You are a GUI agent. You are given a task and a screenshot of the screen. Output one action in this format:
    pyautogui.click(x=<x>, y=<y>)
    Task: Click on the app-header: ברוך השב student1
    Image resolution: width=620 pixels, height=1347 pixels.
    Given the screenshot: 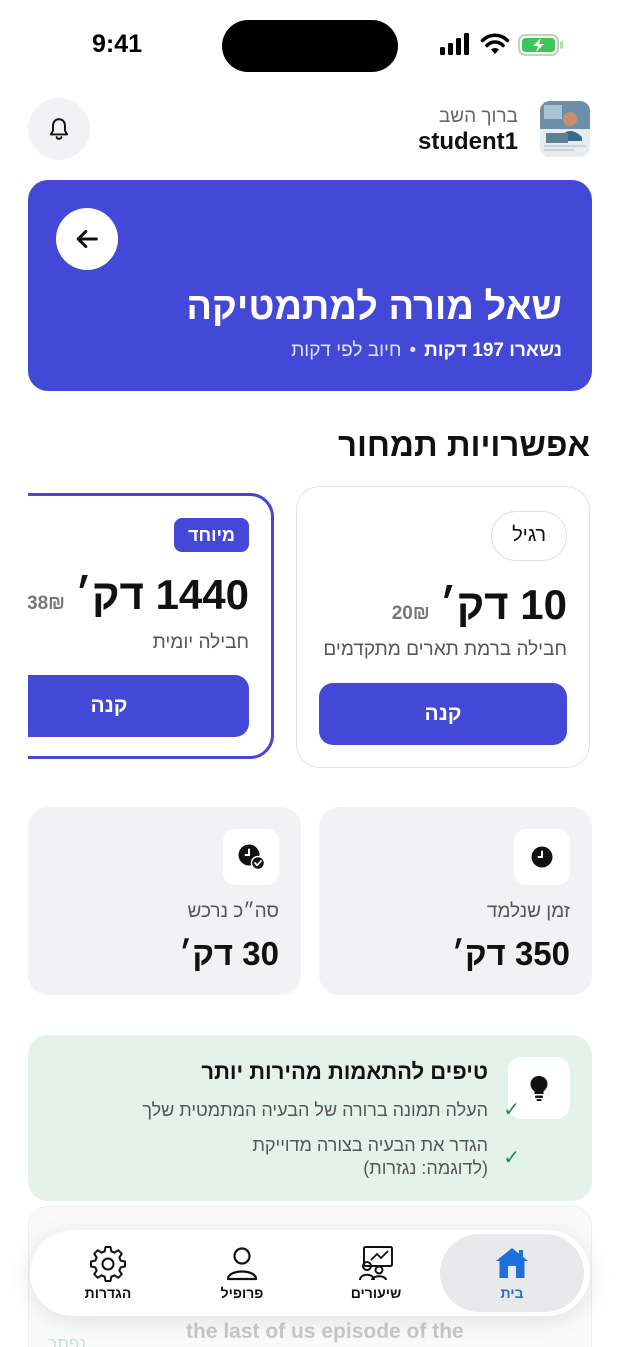 What is the action you would take?
    pyautogui.click(x=310, y=130)
    